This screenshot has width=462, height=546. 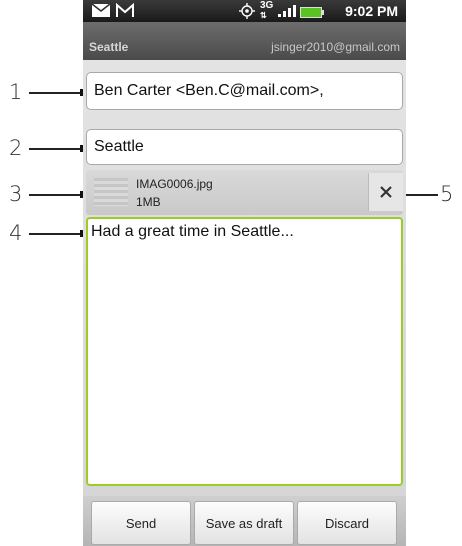 I want to click on to-field: Ben Carter <Ben.C@mail.com>,, so click(x=244, y=91).